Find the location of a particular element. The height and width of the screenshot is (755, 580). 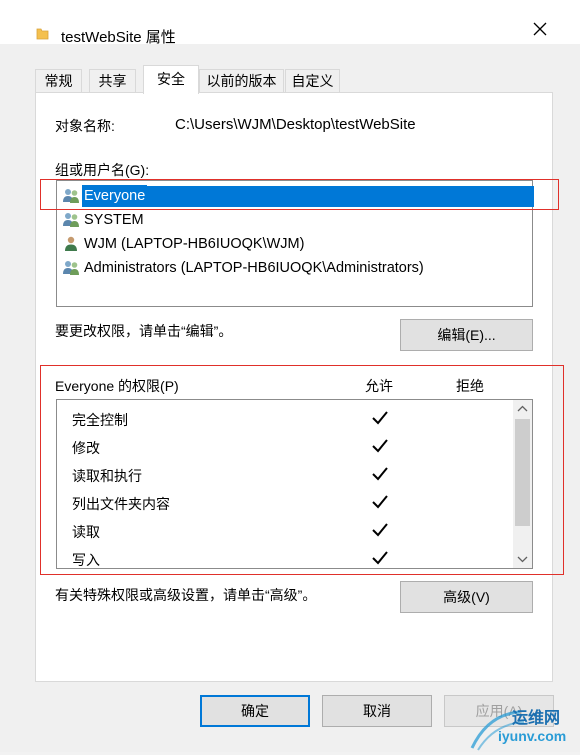

watermark-text: 运维网 is located at coordinates (536, 718).